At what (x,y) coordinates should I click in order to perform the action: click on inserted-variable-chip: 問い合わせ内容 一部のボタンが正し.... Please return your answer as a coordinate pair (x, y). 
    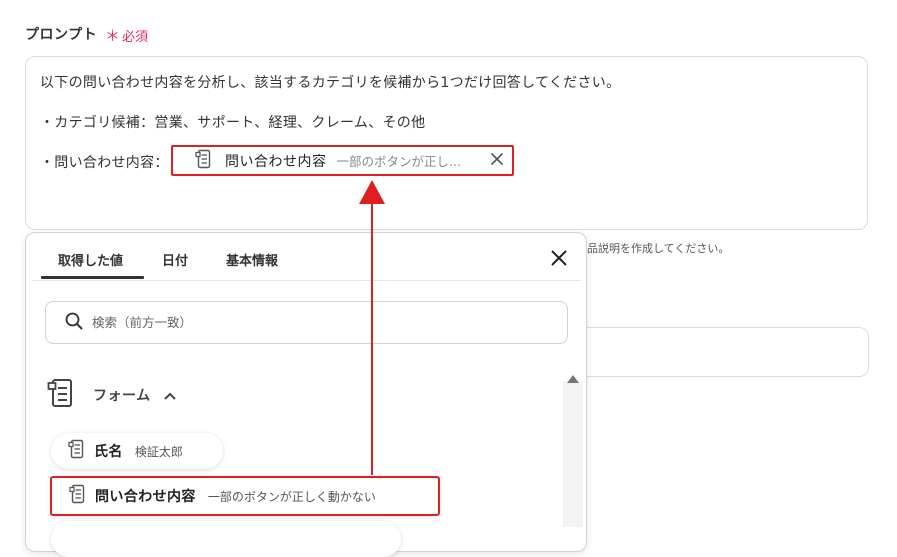
    Looking at the image, I should click on (342, 160).